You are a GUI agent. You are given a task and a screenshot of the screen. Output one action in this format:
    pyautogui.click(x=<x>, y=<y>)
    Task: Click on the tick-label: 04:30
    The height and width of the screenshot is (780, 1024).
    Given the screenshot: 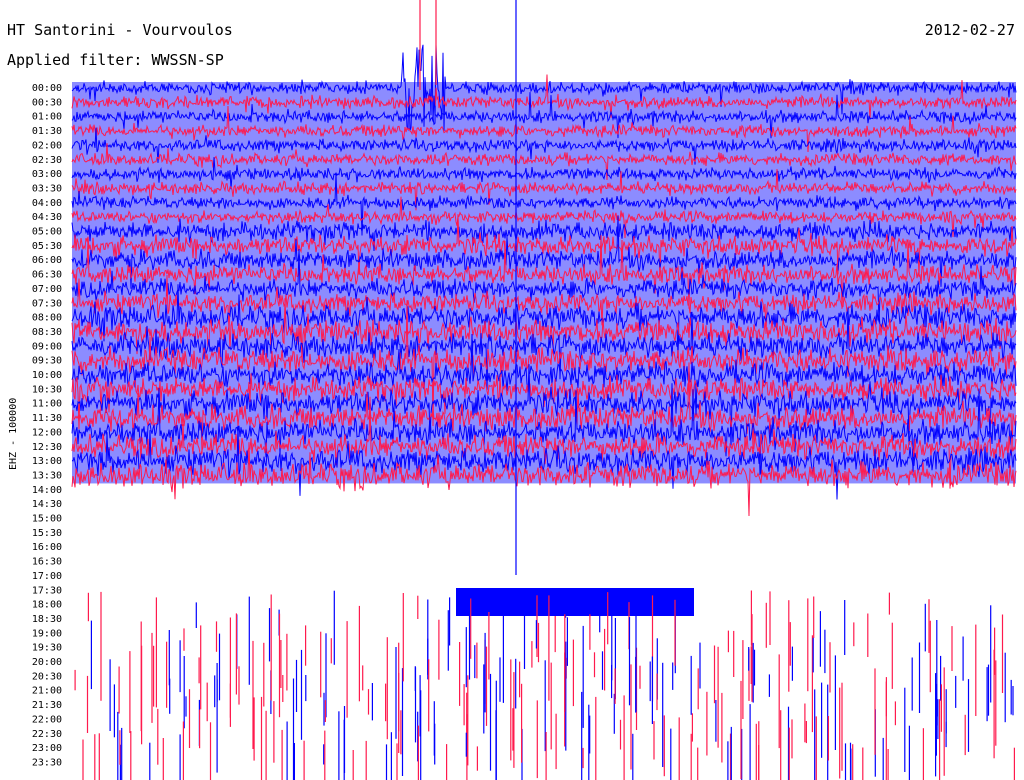 What is the action you would take?
    pyautogui.click(x=47, y=217)
    